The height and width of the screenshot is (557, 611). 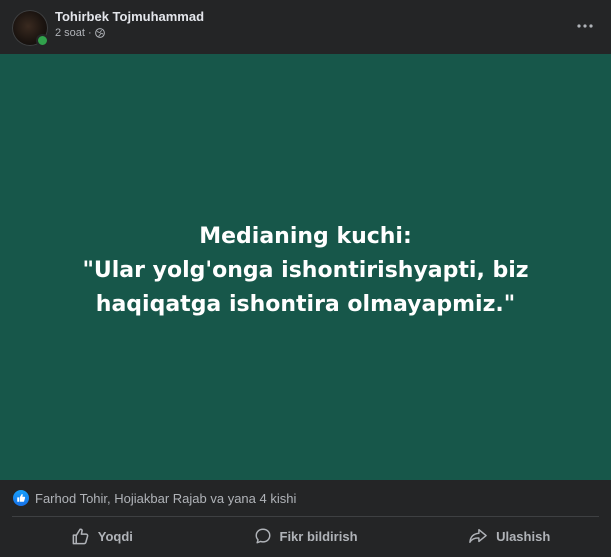 I want to click on post-actions: Yoqdi Fikr bildirish Ulashish, so click(x=305, y=536).